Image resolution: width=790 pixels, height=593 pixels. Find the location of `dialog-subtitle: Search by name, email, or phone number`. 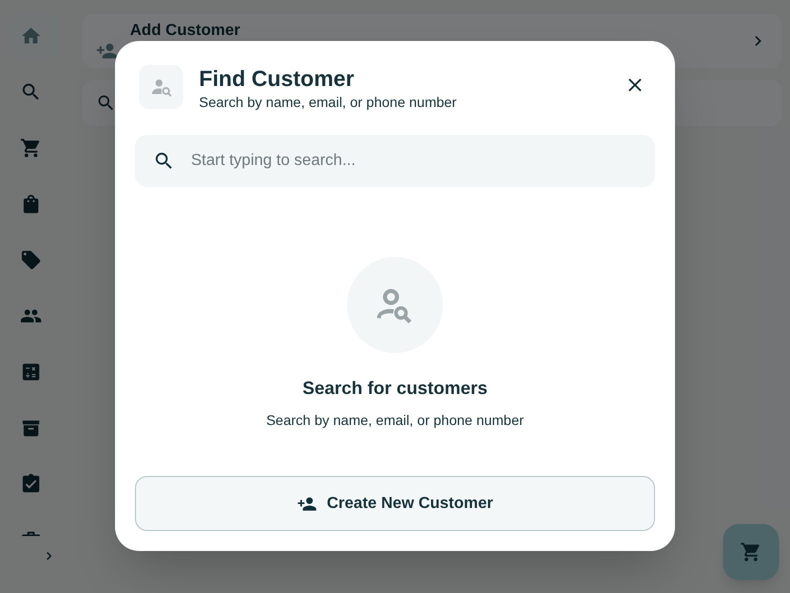

dialog-subtitle: Search by name, email, or phone number is located at coordinates (328, 102).